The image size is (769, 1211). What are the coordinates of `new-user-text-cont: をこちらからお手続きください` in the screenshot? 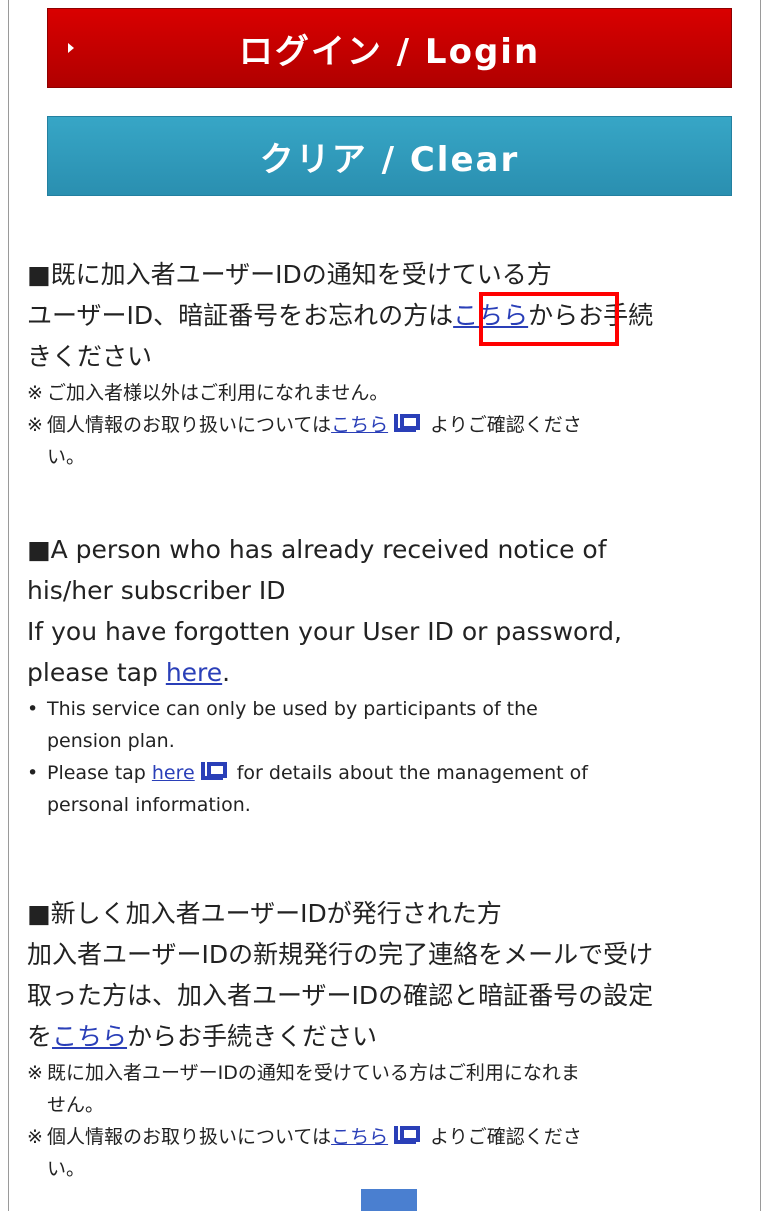 It's located at (202, 1036).